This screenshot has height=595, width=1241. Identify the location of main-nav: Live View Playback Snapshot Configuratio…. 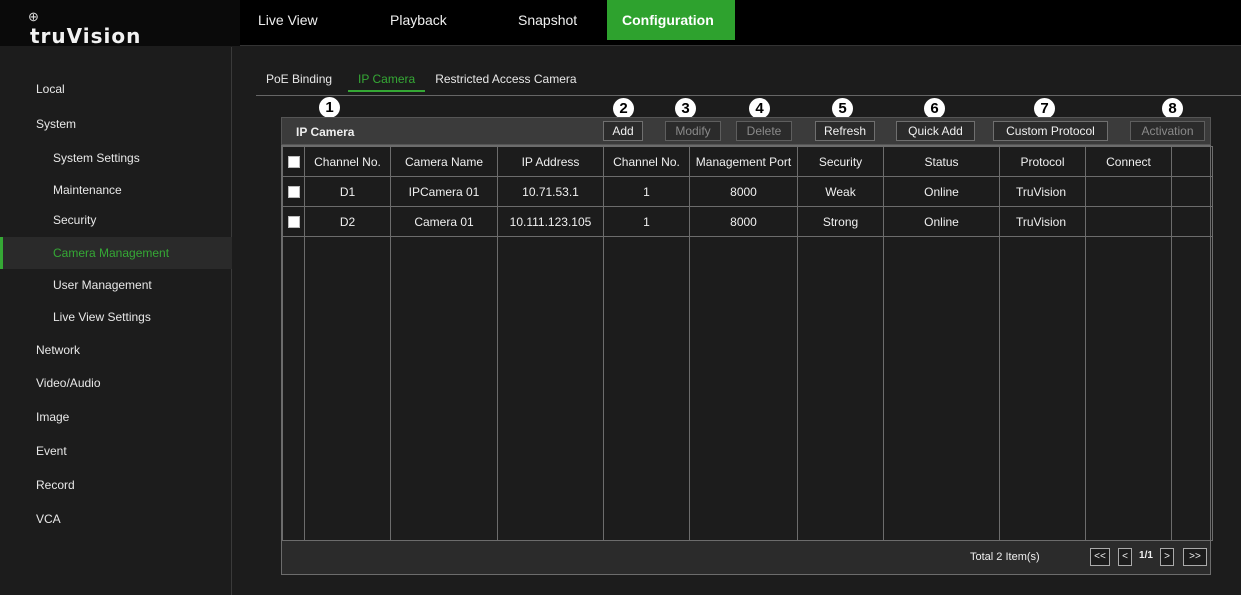
(488, 20).